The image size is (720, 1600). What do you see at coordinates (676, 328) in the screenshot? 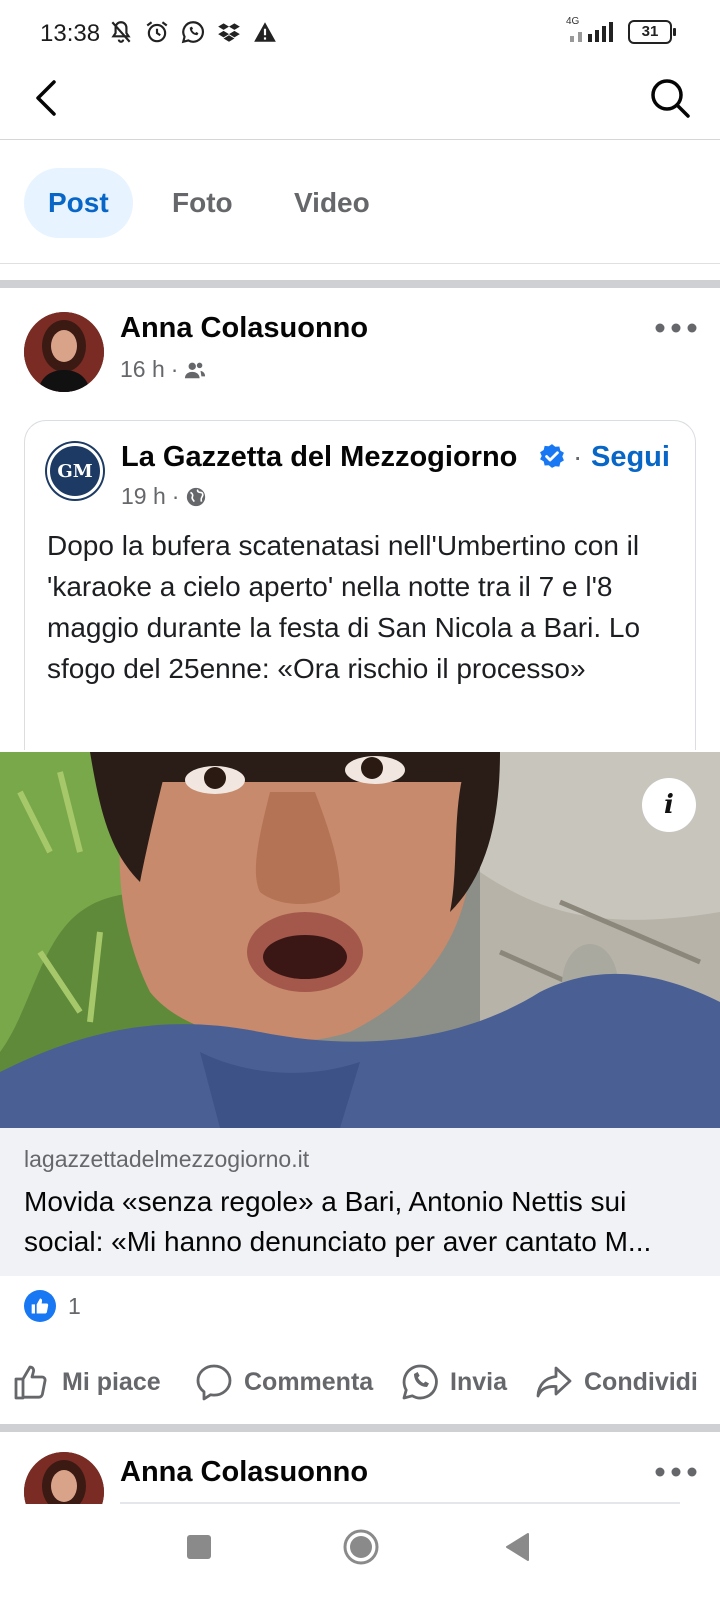
I see `more-options-icon` at bounding box center [676, 328].